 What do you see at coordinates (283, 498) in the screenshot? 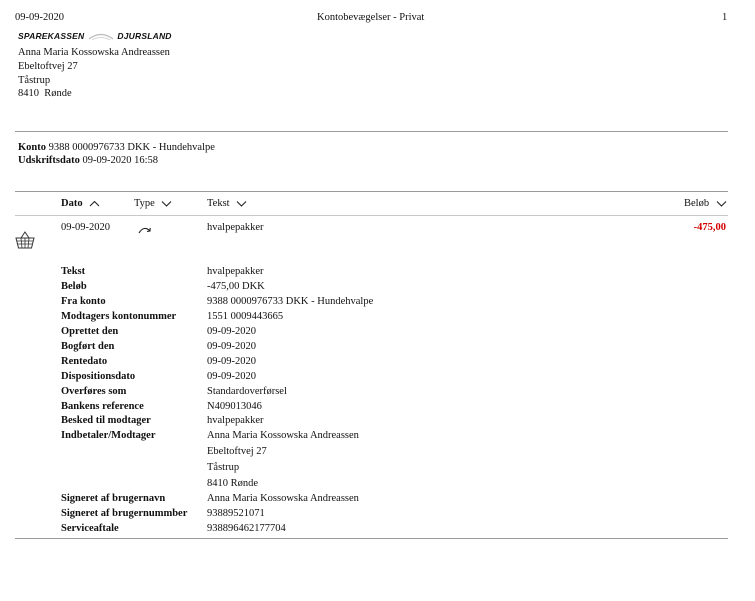
I see `signature-value: Anna Maria Kossowska Andreassen` at bounding box center [283, 498].